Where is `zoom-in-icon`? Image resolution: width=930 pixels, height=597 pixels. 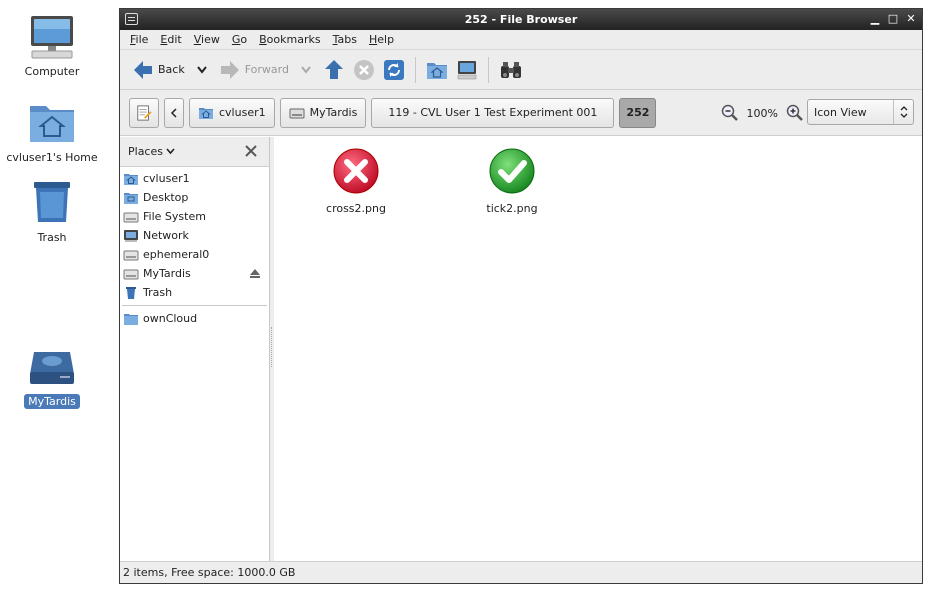
zoom-in-icon is located at coordinates (795, 113).